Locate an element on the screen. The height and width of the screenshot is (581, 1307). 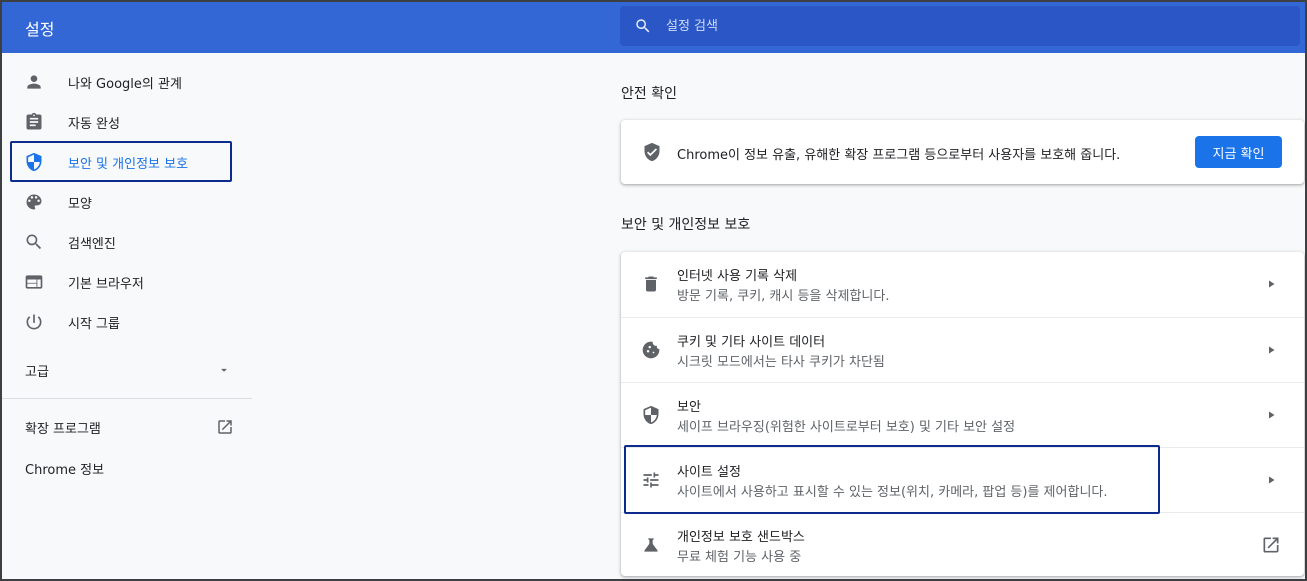
page-title: 설정 is located at coordinates (40, 29).